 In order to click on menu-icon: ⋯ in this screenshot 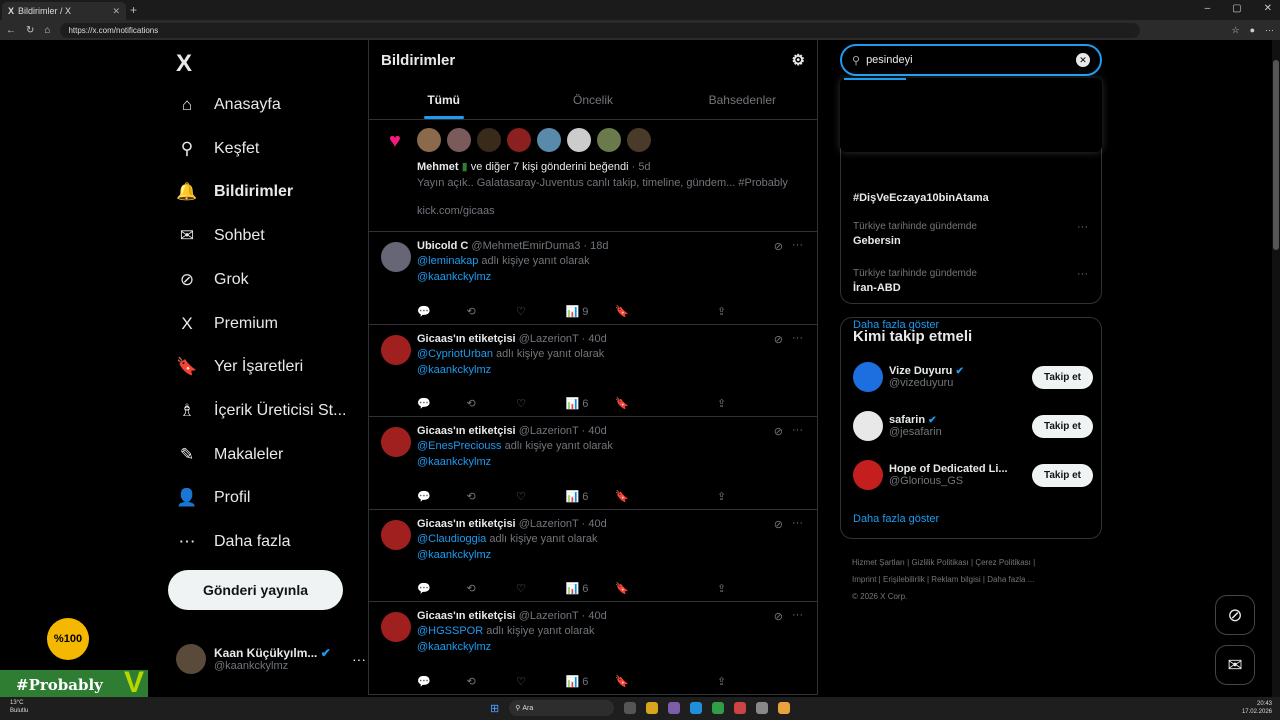, I will do `click(1269, 30)`.